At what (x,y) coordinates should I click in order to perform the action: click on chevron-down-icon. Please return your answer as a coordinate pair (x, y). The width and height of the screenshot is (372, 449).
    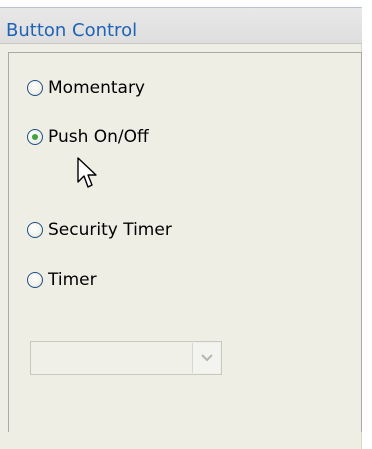
    Looking at the image, I should click on (206, 358).